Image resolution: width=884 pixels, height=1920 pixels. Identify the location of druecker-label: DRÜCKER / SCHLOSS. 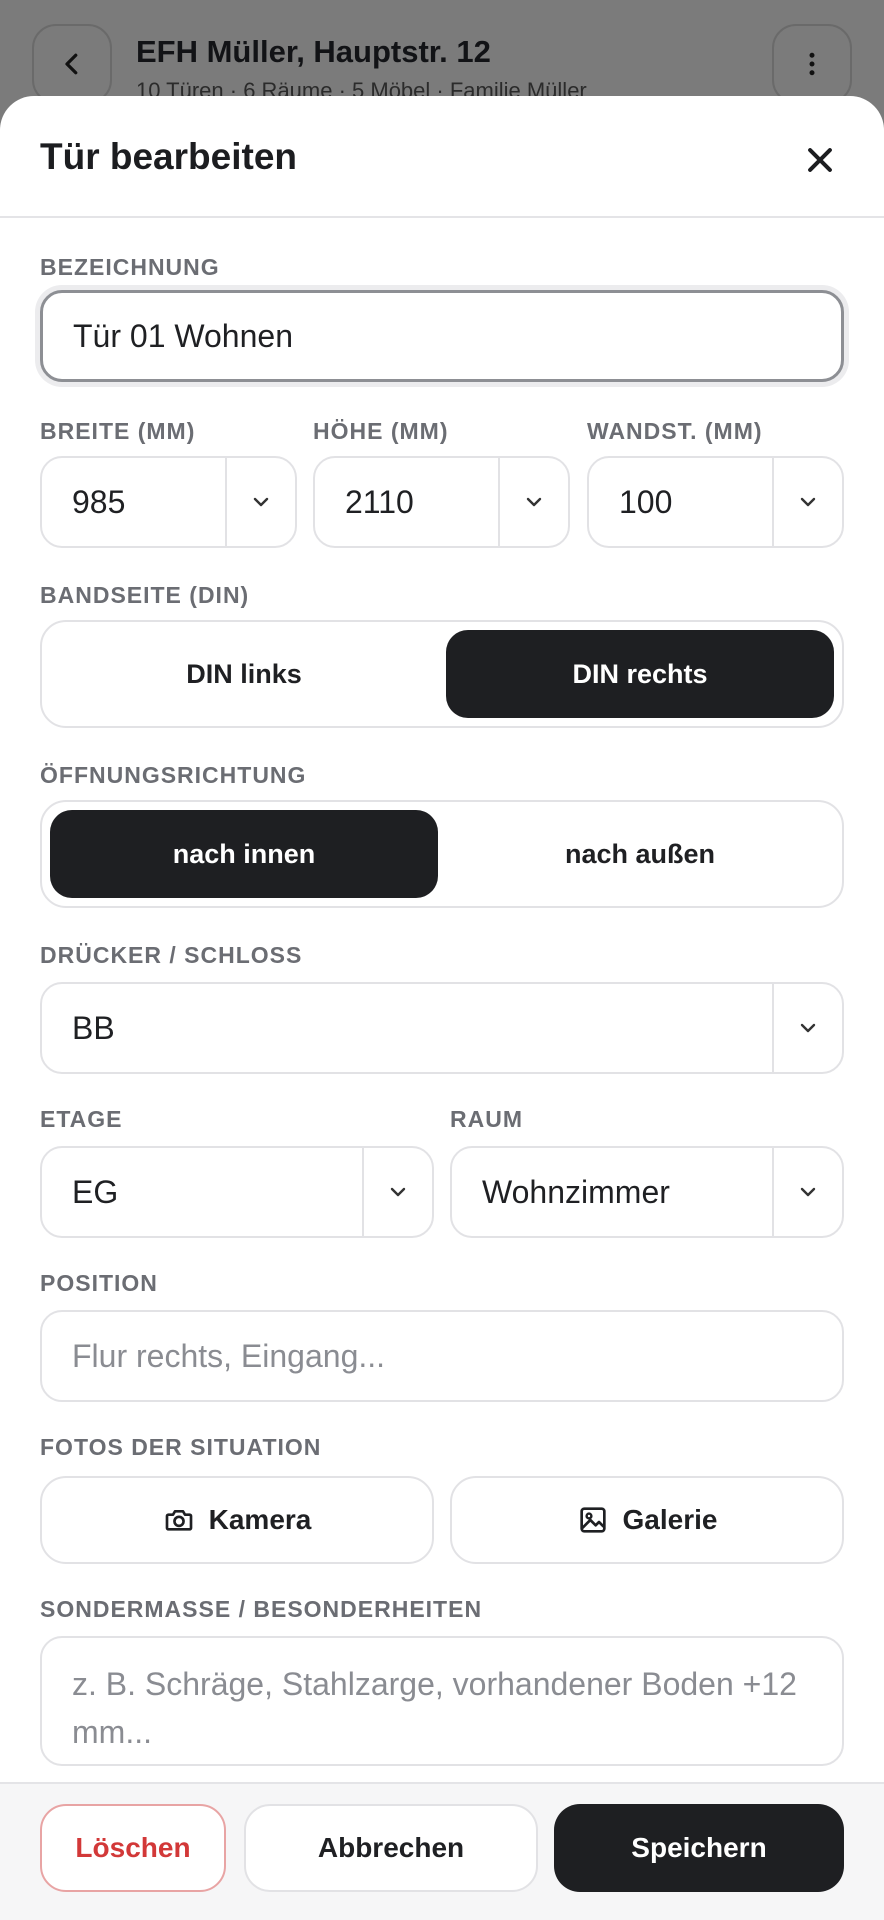
(171, 955).